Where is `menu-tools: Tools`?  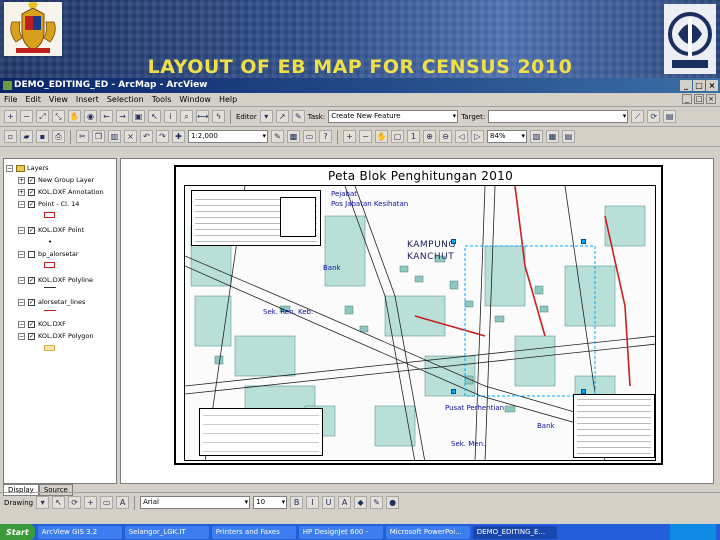 menu-tools: Tools is located at coordinates (162, 99).